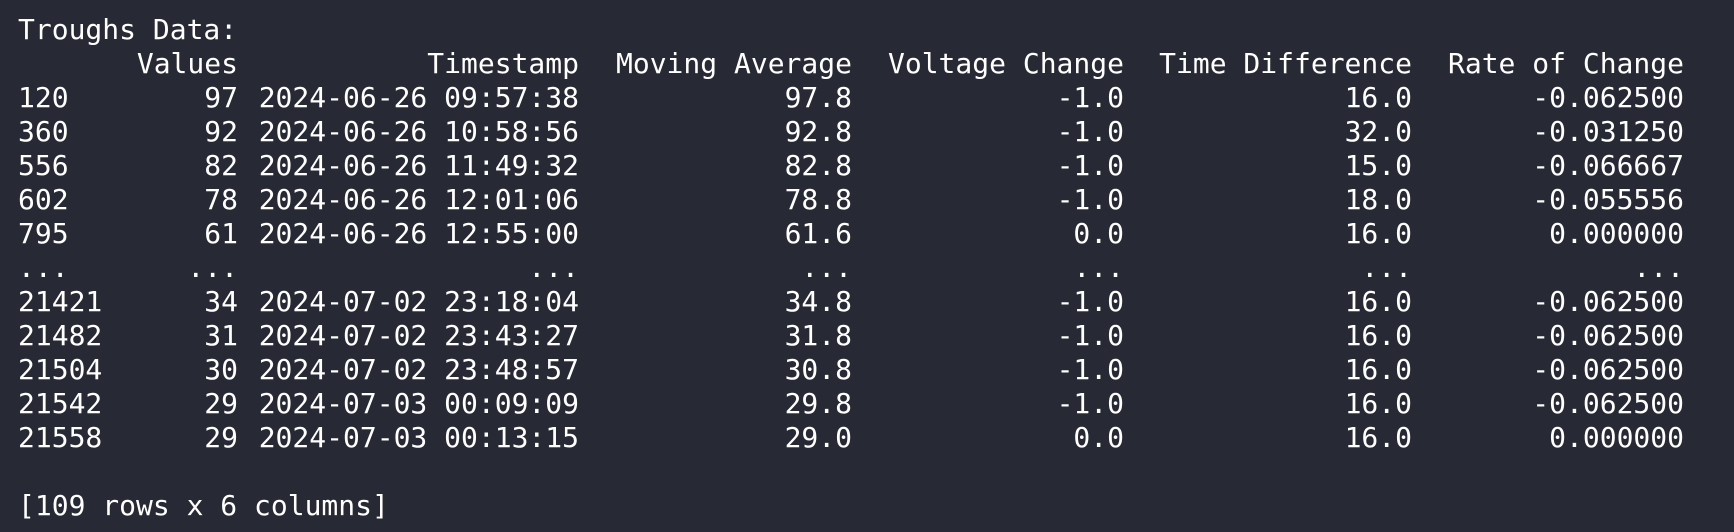 This screenshot has width=1734, height=532. I want to click on cell-rate-of-change: -0.031250, so click(1608, 131).